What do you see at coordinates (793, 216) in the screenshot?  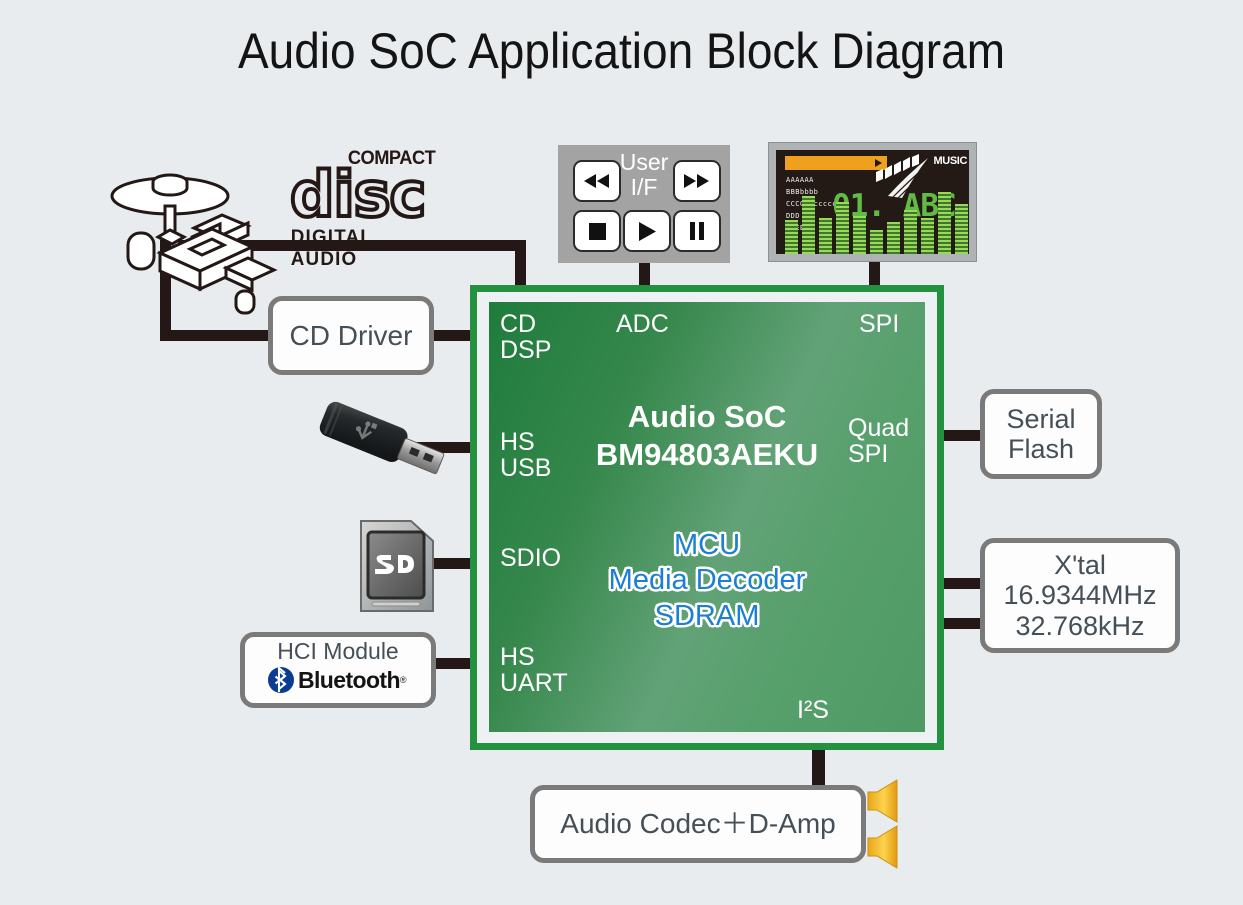 I see `lcd-text-line-4: DDD` at bounding box center [793, 216].